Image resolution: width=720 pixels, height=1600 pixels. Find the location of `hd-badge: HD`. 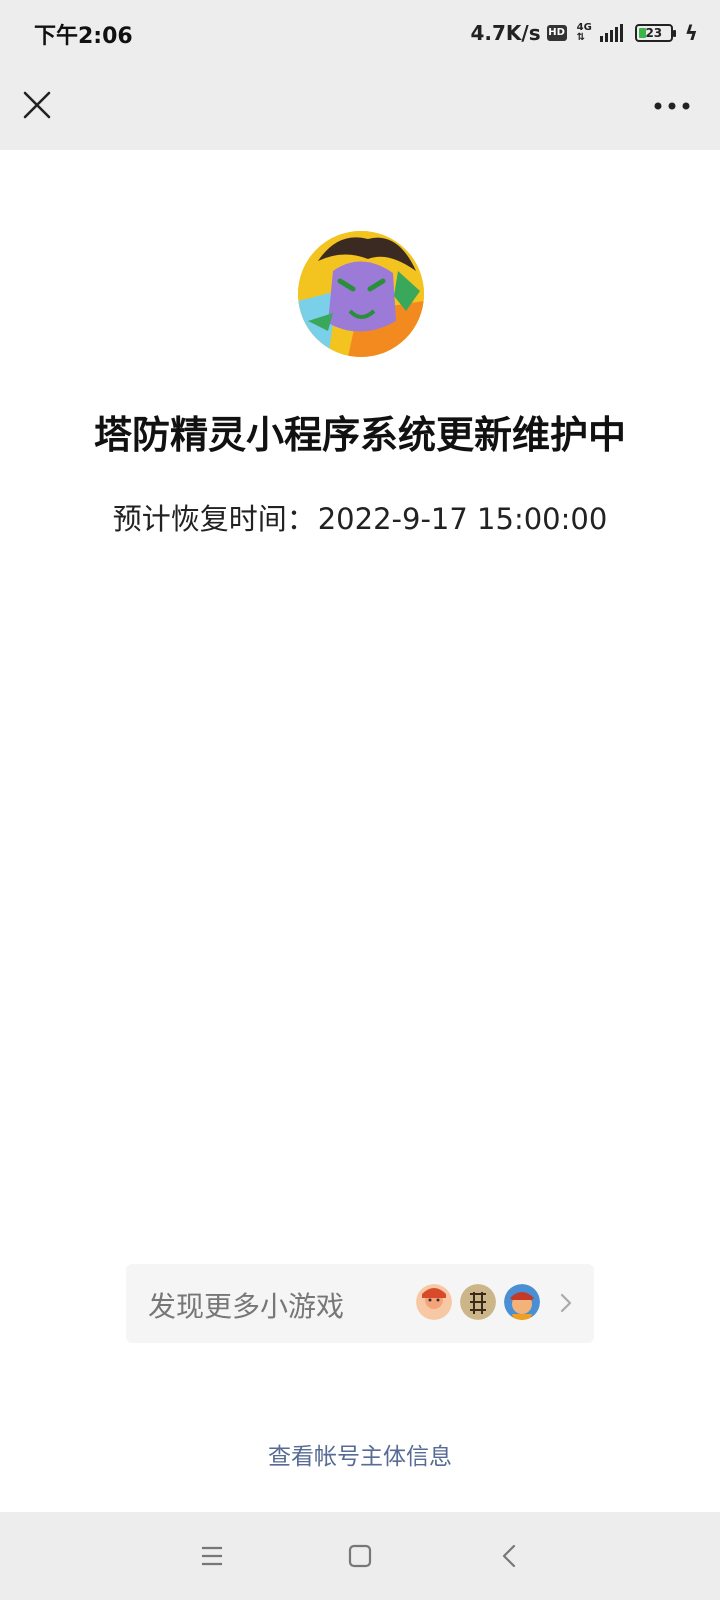

hd-badge: HD is located at coordinates (556, 33).